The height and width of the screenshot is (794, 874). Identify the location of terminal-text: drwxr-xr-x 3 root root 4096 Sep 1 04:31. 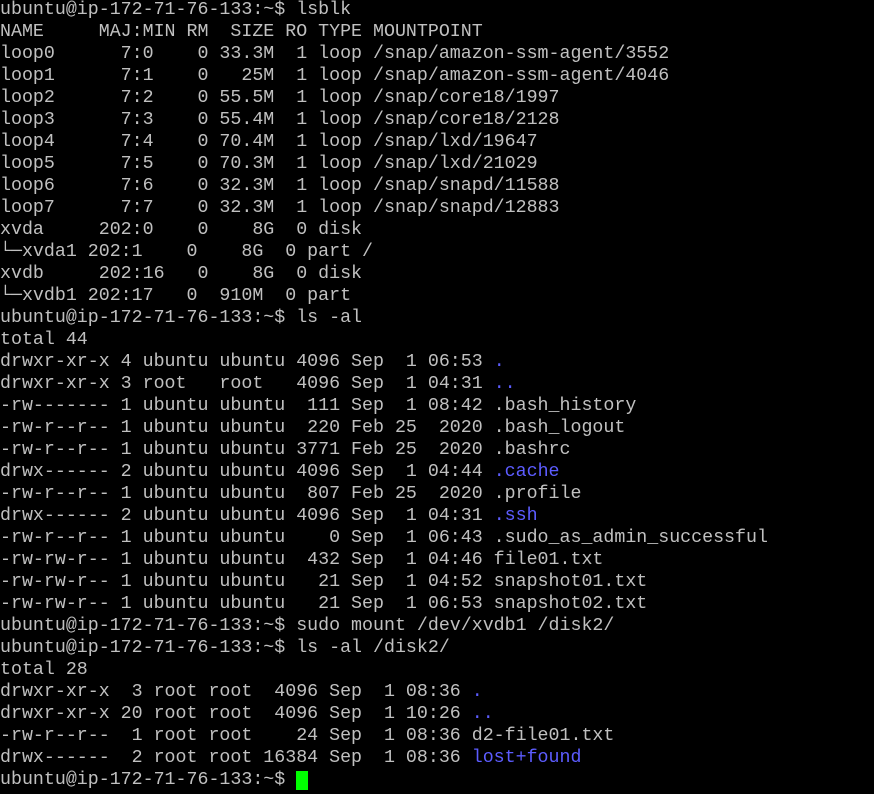
(247, 384).